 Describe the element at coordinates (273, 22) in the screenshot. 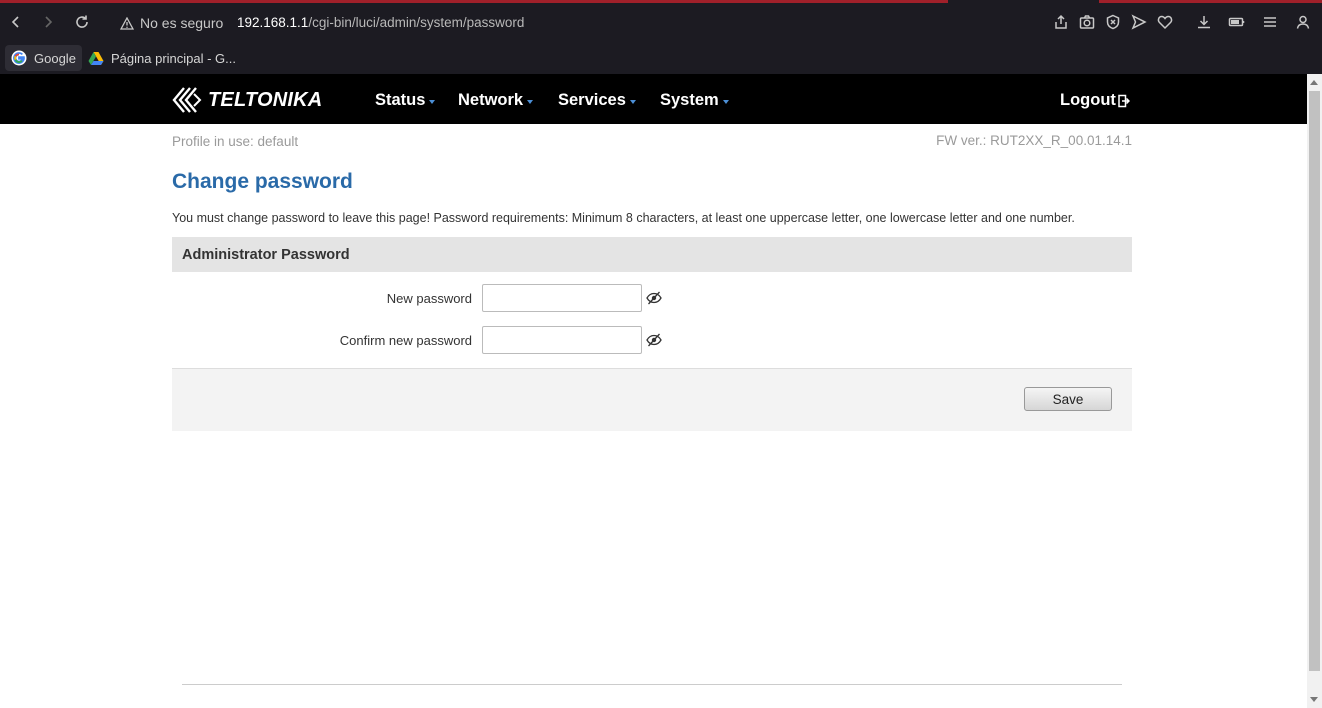

I see `url-host: 192.168.1.1` at that location.